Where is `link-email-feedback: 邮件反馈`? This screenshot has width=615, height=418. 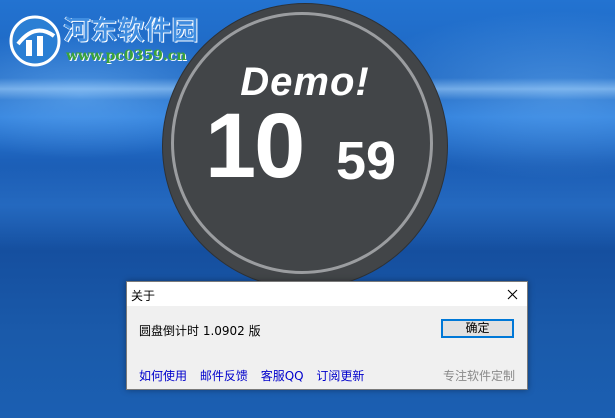 link-email-feedback: 邮件反馈 is located at coordinates (224, 376).